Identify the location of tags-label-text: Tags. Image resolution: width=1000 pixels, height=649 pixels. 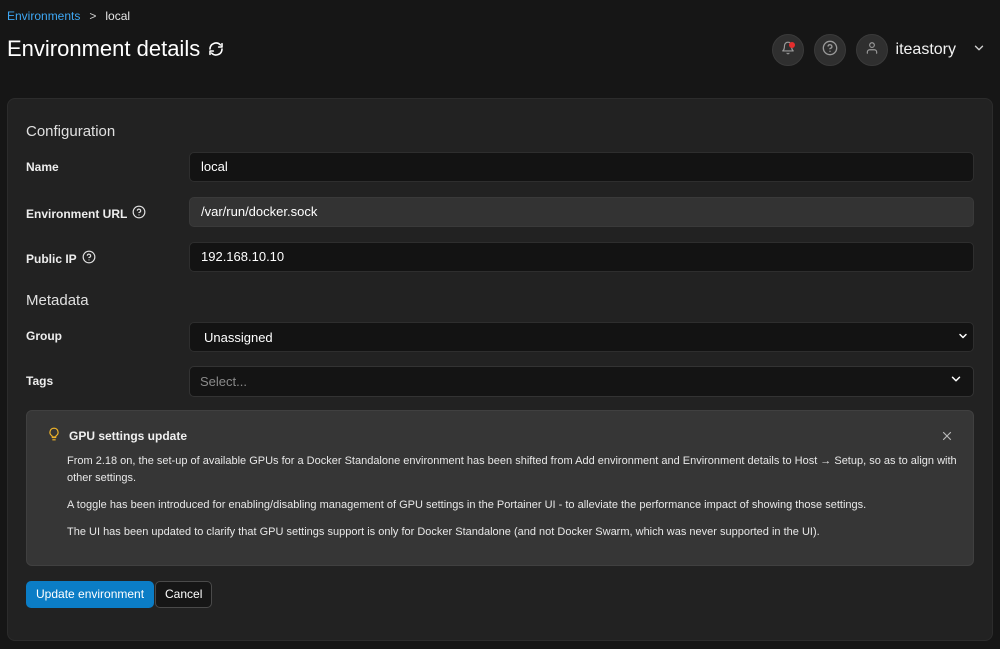
(40, 381).